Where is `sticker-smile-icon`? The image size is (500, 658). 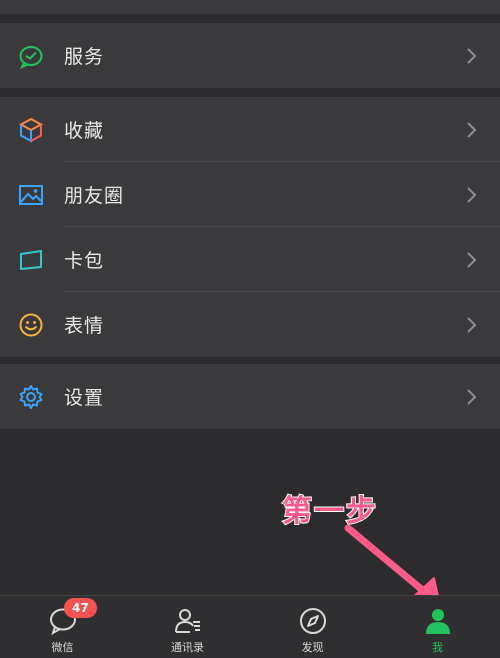 sticker-smile-icon is located at coordinates (31, 325).